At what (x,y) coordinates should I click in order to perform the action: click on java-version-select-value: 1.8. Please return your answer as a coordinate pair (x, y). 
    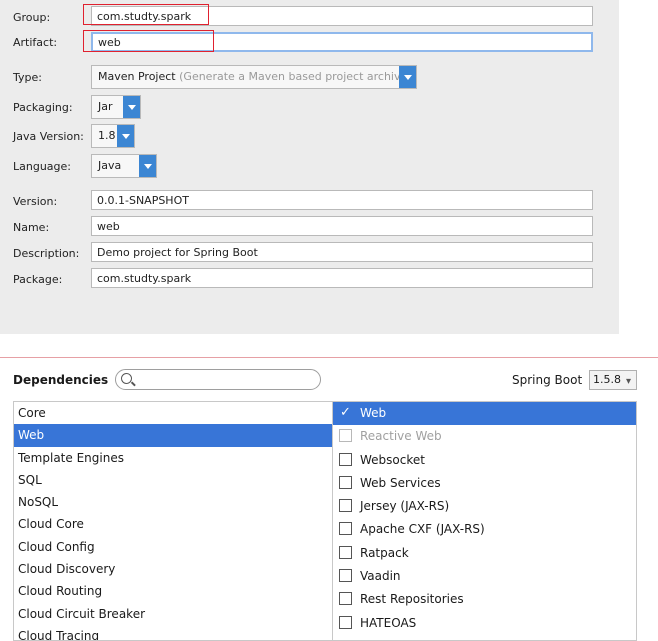
    Looking at the image, I should click on (107, 135).